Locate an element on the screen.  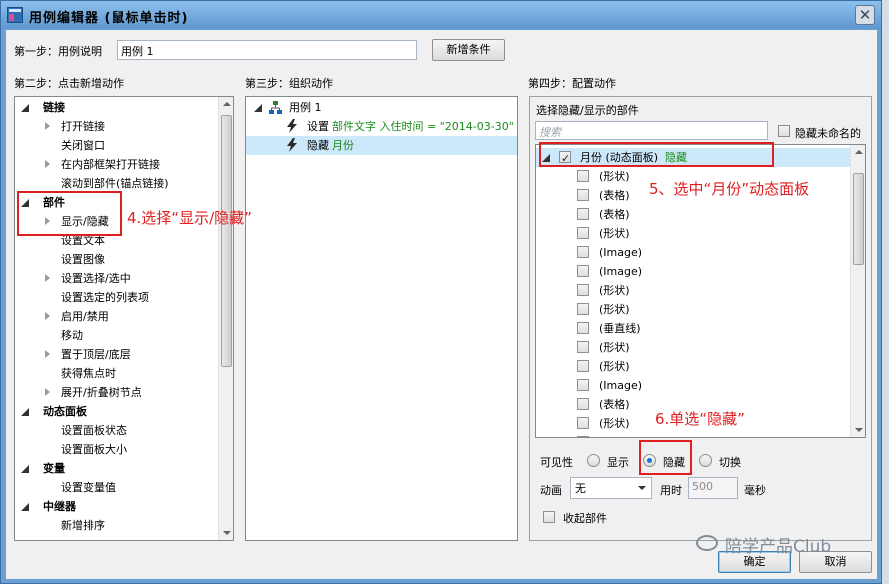
duration-input: 500 is located at coordinates (713, 488).